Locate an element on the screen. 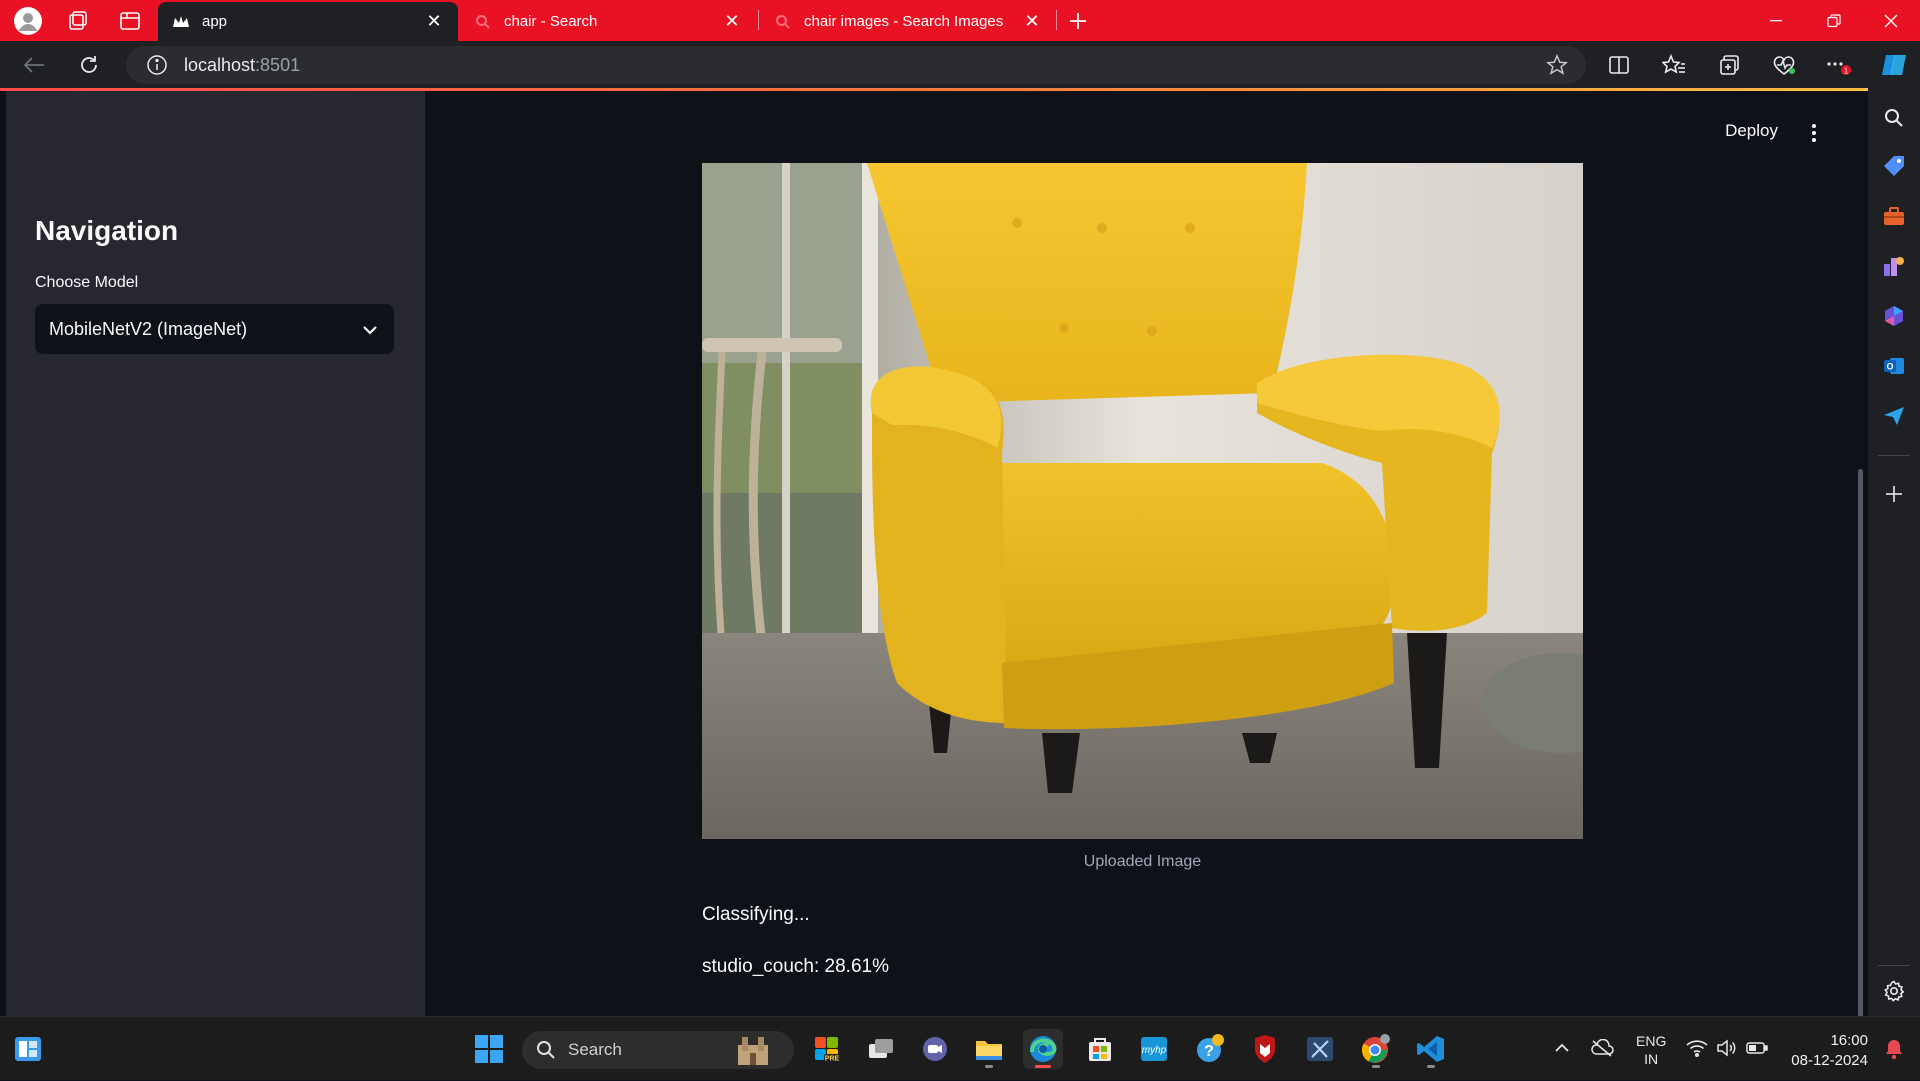 The height and width of the screenshot is (1081, 1920). split-screen-icon is located at coordinates (1619, 65).